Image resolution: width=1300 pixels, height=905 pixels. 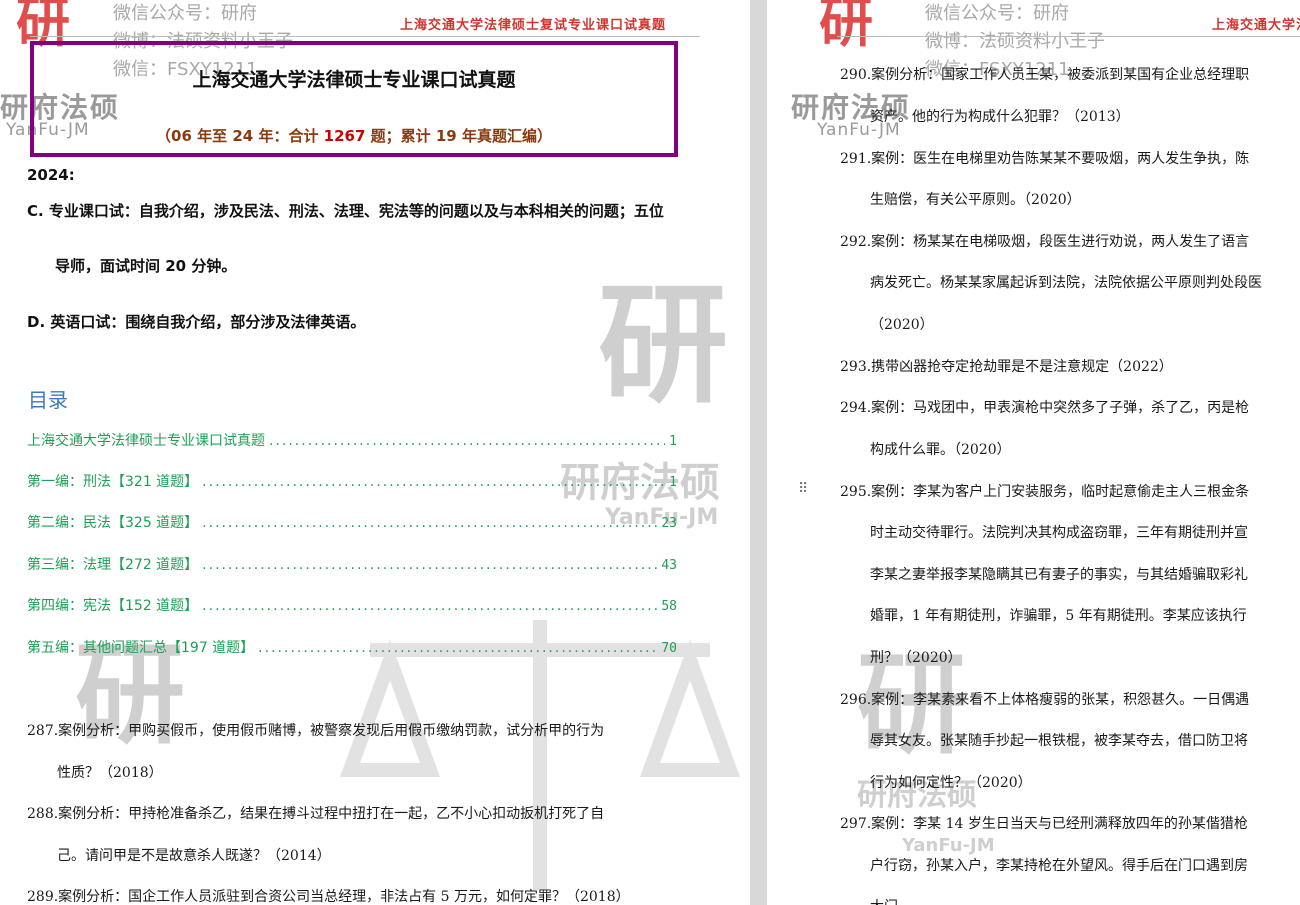 What do you see at coordinates (1006, 367) in the screenshot?
I see `question-text-line: 293.携带凶器抢夺定抢劫罪是不是注意规定（2022）` at bounding box center [1006, 367].